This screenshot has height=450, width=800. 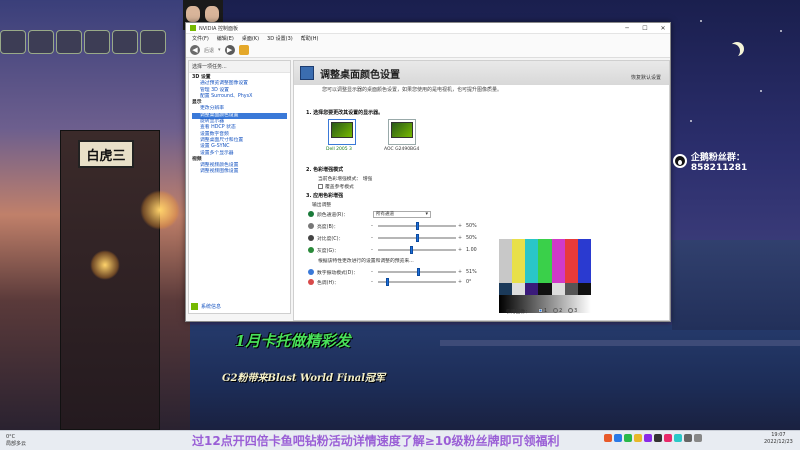 I want to click on reference-radio-3: 3, so click(x=572, y=311).